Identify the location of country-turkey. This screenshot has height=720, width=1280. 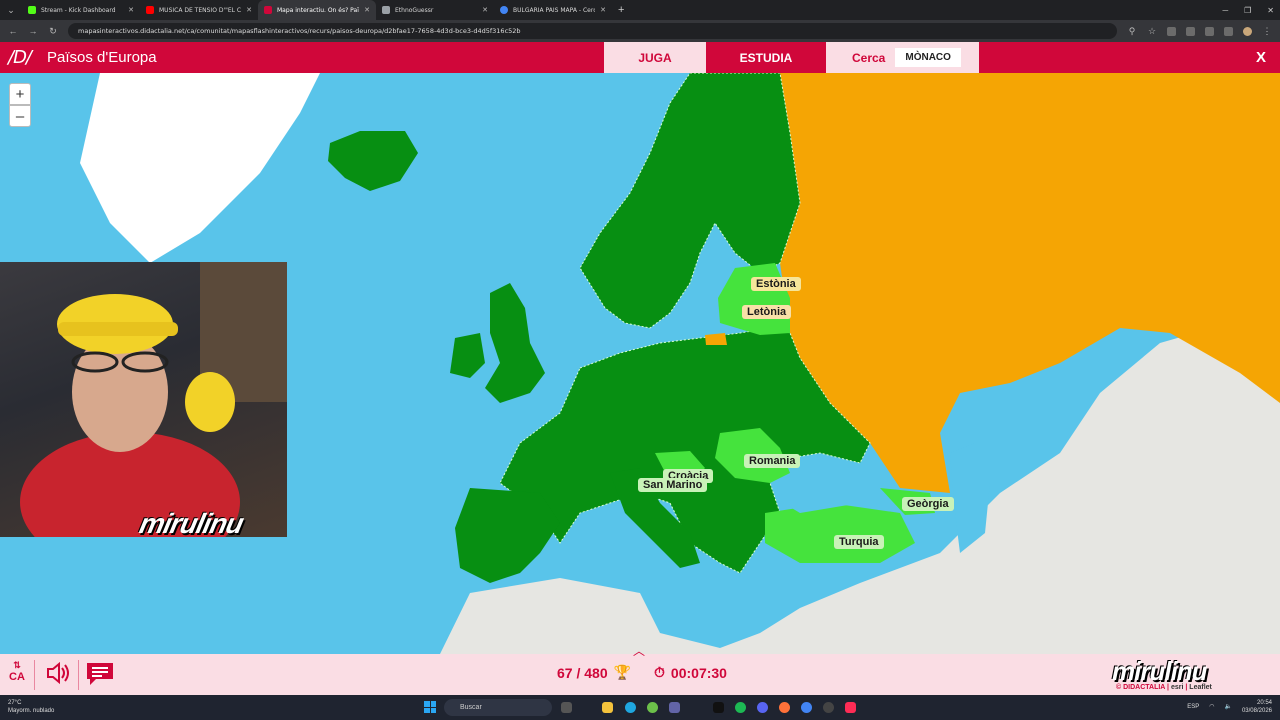
(840, 533).